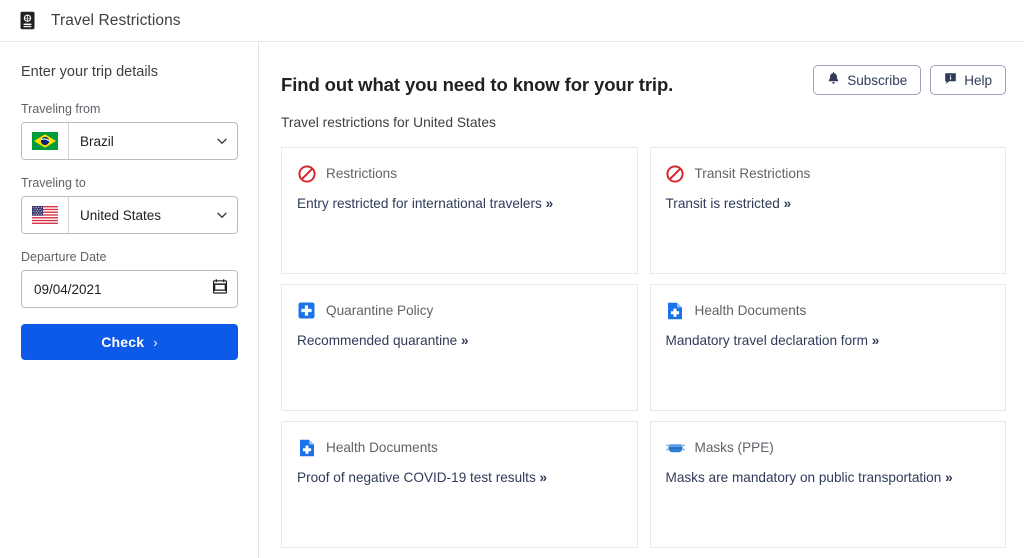 Image resolution: width=1024 pixels, height=558 pixels. What do you see at coordinates (828, 173) in the screenshot?
I see `card-header: Transit Restrictions` at bounding box center [828, 173].